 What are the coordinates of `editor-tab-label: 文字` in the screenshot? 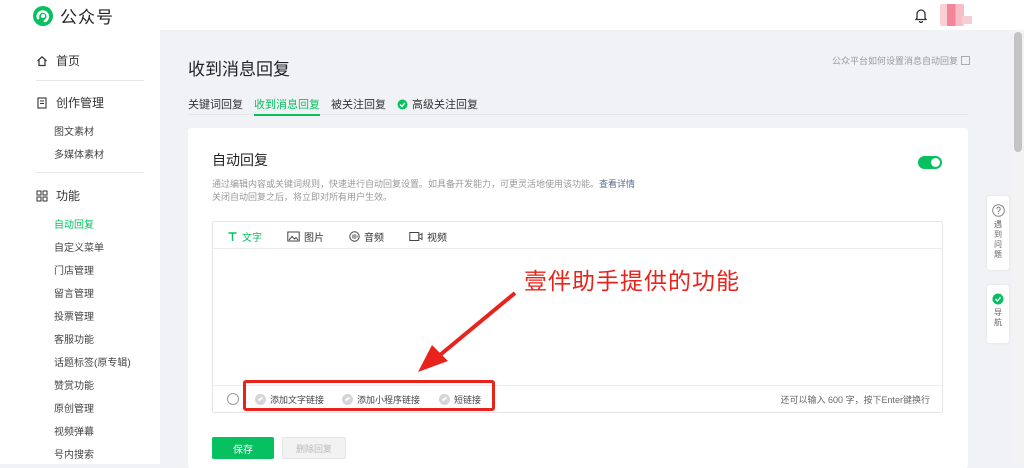 It's located at (252, 238).